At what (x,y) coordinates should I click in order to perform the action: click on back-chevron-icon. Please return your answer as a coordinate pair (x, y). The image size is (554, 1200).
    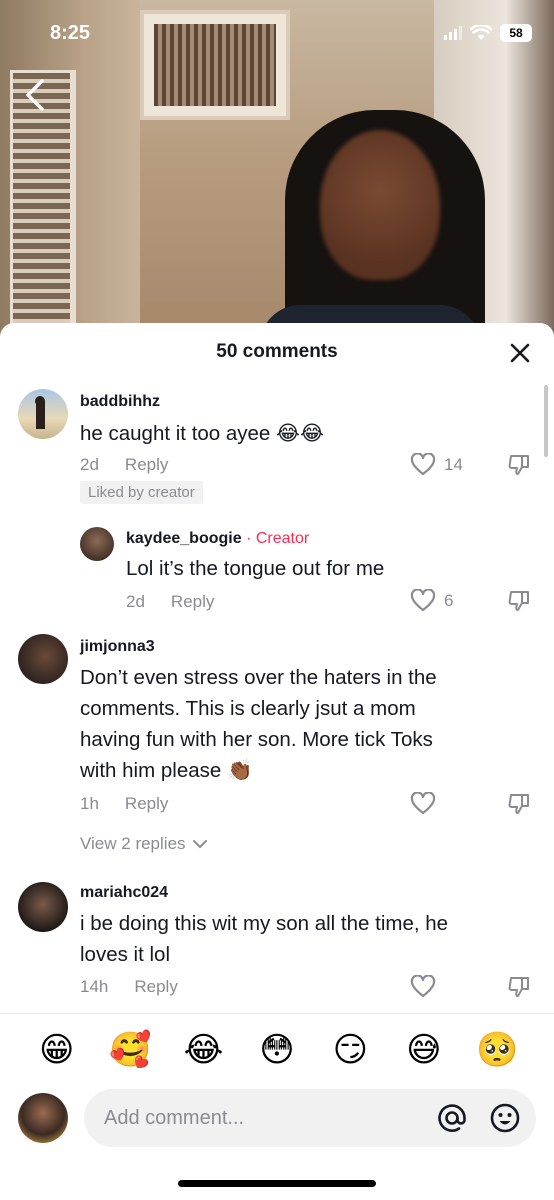
    Looking at the image, I should click on (36, 95).